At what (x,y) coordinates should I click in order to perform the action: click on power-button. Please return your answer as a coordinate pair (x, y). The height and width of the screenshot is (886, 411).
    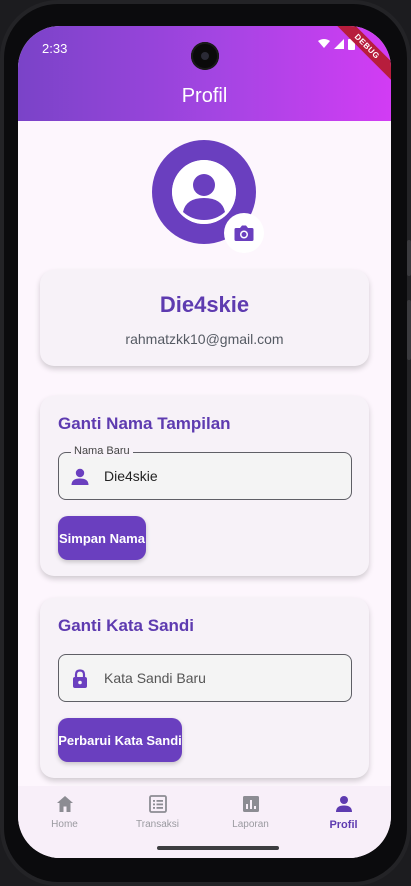
    Looking at the image, I should click on (409, 330).